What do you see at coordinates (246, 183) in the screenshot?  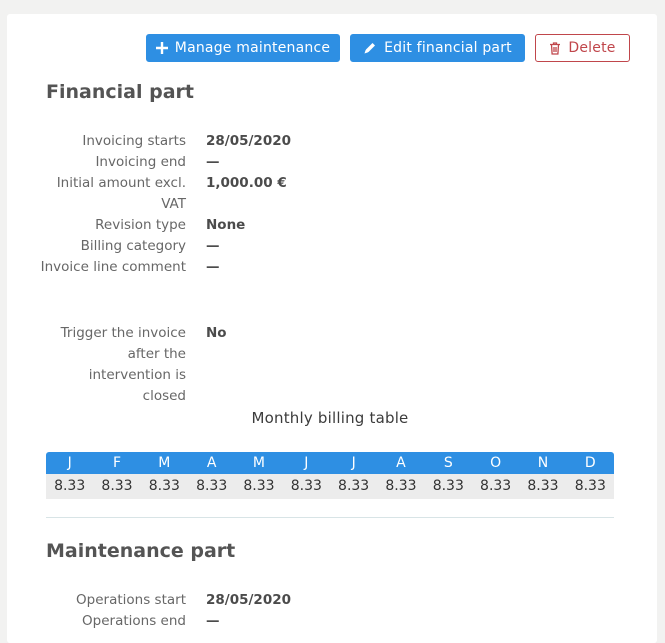 I see `field-value: 1,000.00 €` at bounding box center [246, 183].